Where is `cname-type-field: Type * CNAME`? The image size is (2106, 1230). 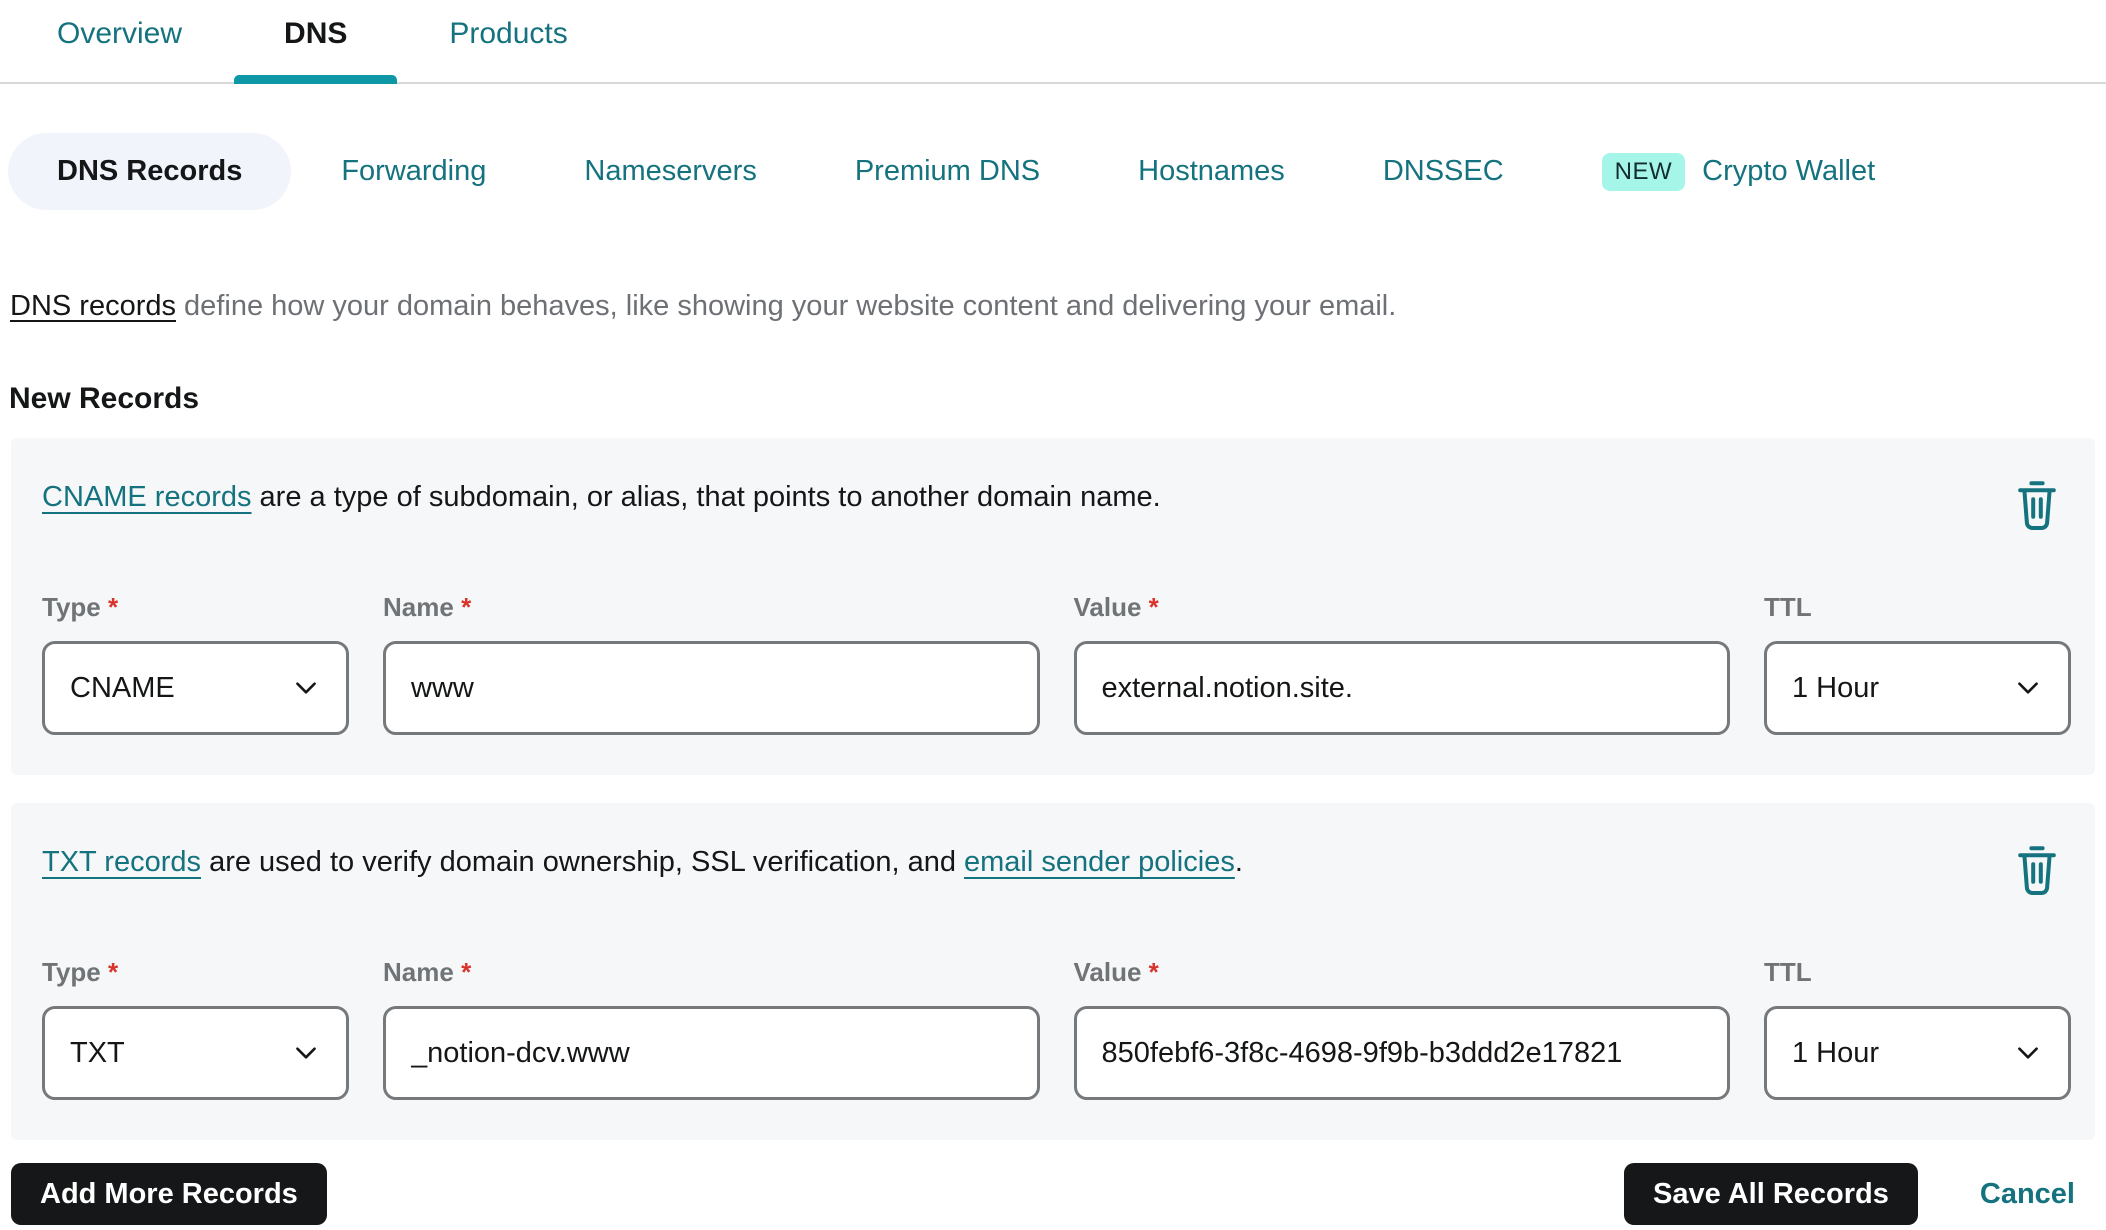
cname-type-field: Type * CNAME is located at coordinates (195, 663).